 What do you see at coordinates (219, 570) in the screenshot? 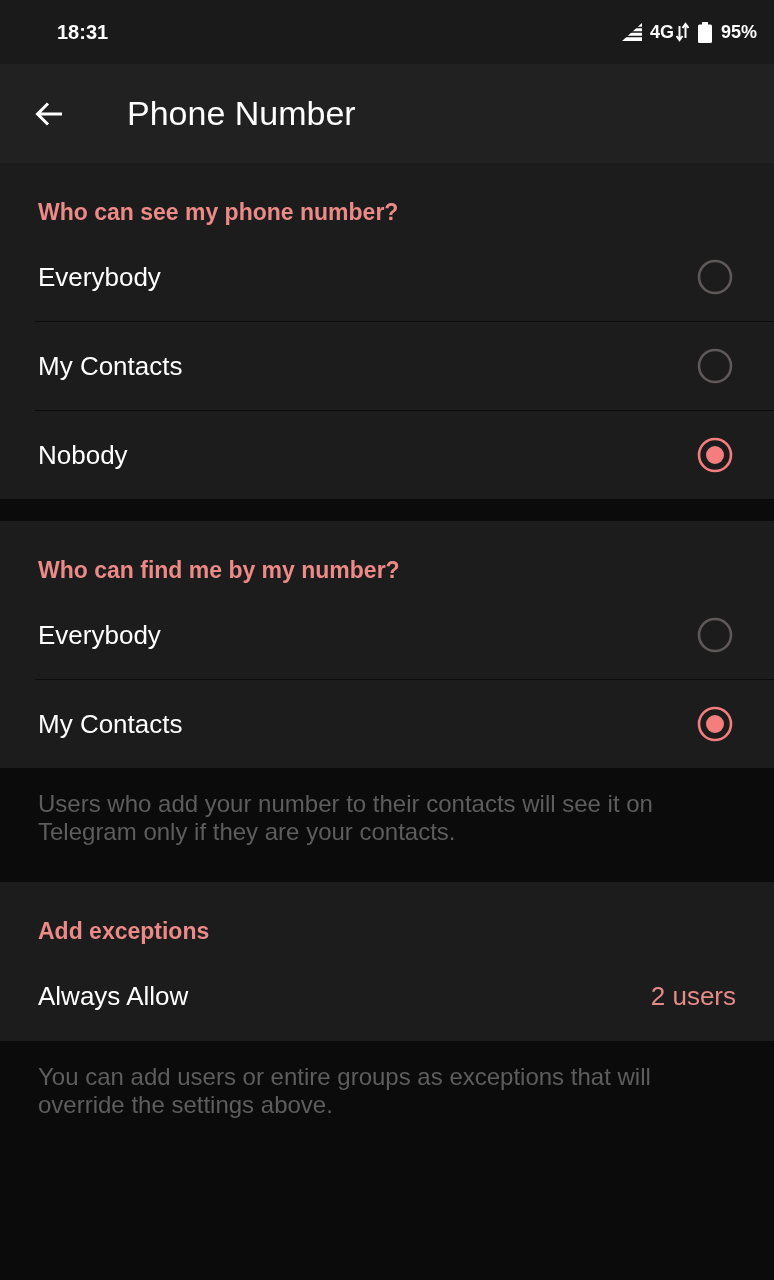
I see `section-header: Who can find me by my number?` at bounding box center [219, 570].